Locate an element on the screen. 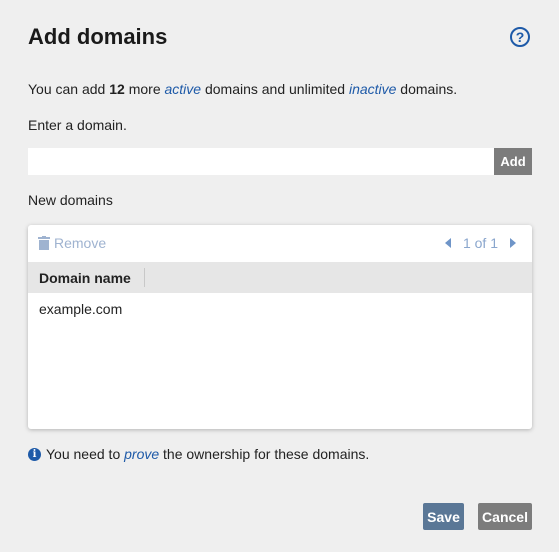 The width and height of the screenshot is (559, 552). active-term: active is located at coordinates (183, 89).